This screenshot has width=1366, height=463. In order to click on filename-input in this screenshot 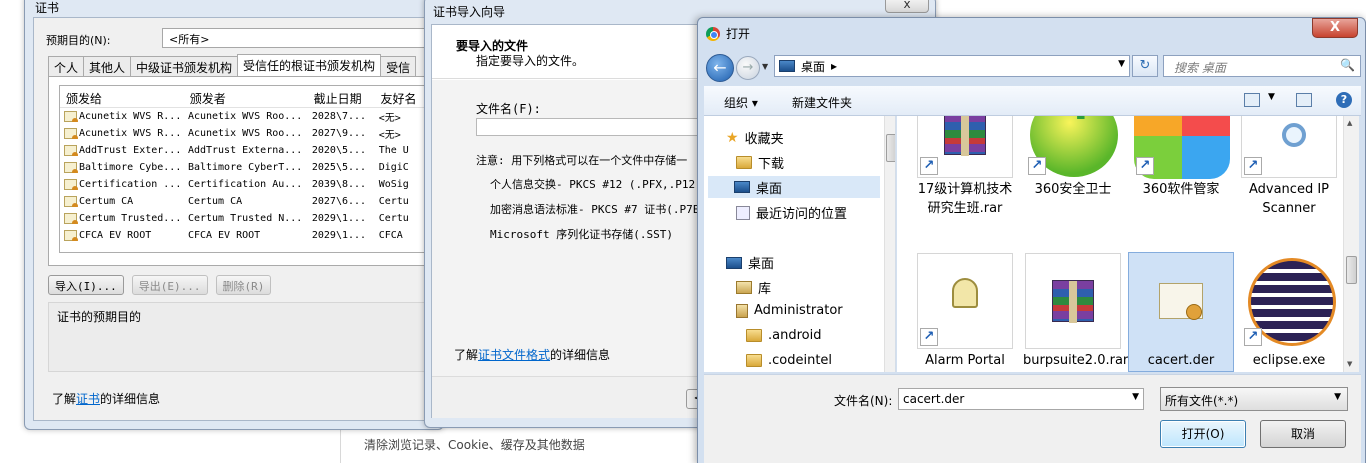, I will do `click(596, 127)`.